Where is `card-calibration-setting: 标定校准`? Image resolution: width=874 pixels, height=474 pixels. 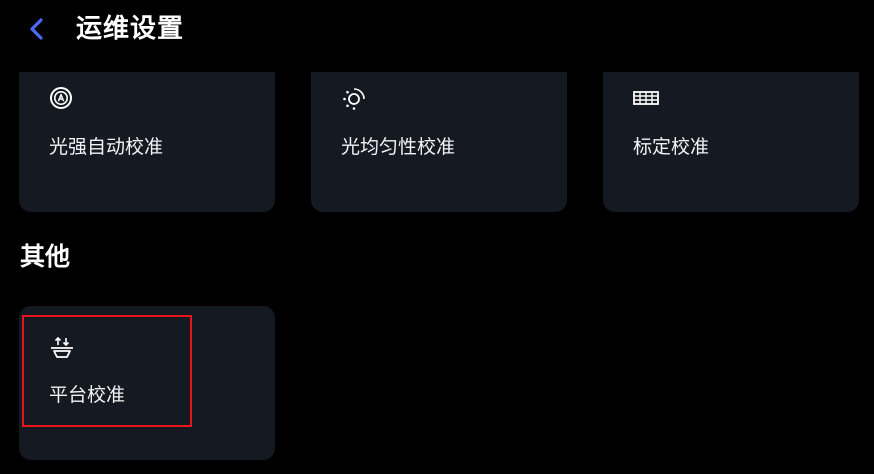 card-calibration-setting: 标定校准 is located at coordinates (731, 142).